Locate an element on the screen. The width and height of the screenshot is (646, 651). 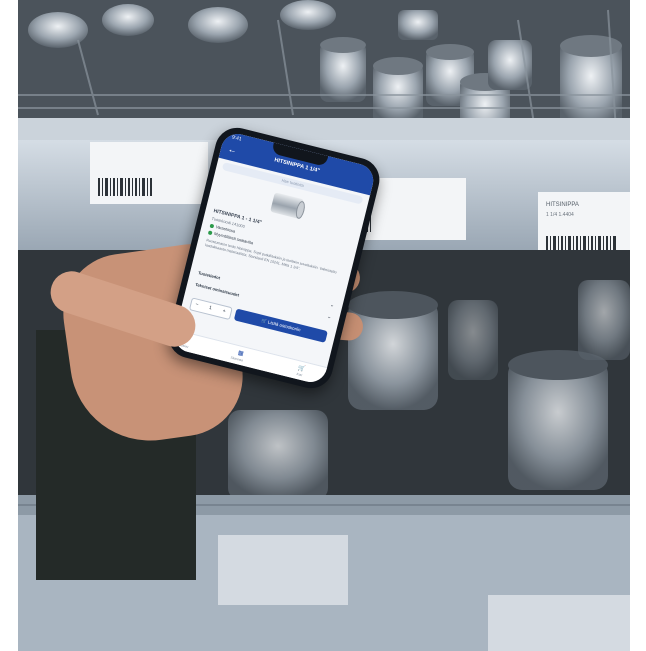
product-image is located at coordinates (287, 205).